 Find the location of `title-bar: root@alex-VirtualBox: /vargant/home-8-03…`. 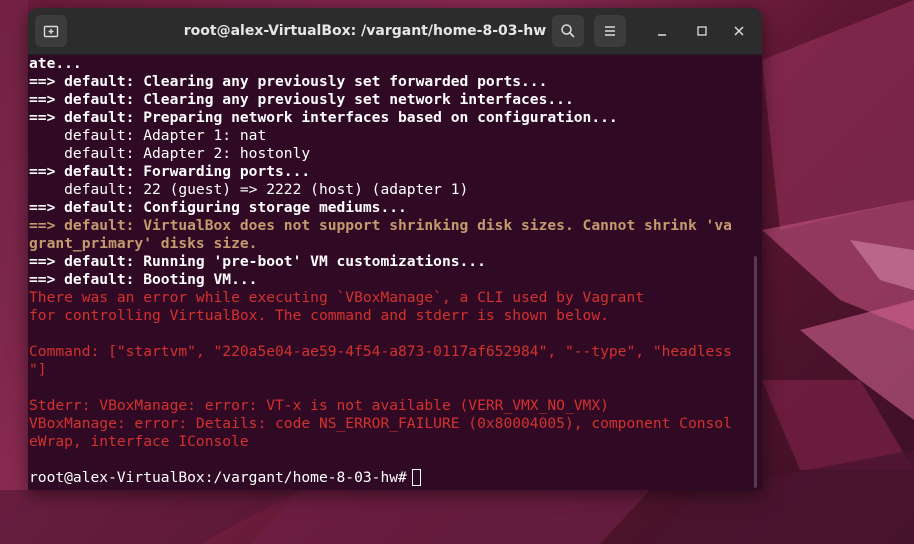

title-bar: root@alex-VirtualBox: /vargant/home-8-03… is located at coordinates (395, 31).